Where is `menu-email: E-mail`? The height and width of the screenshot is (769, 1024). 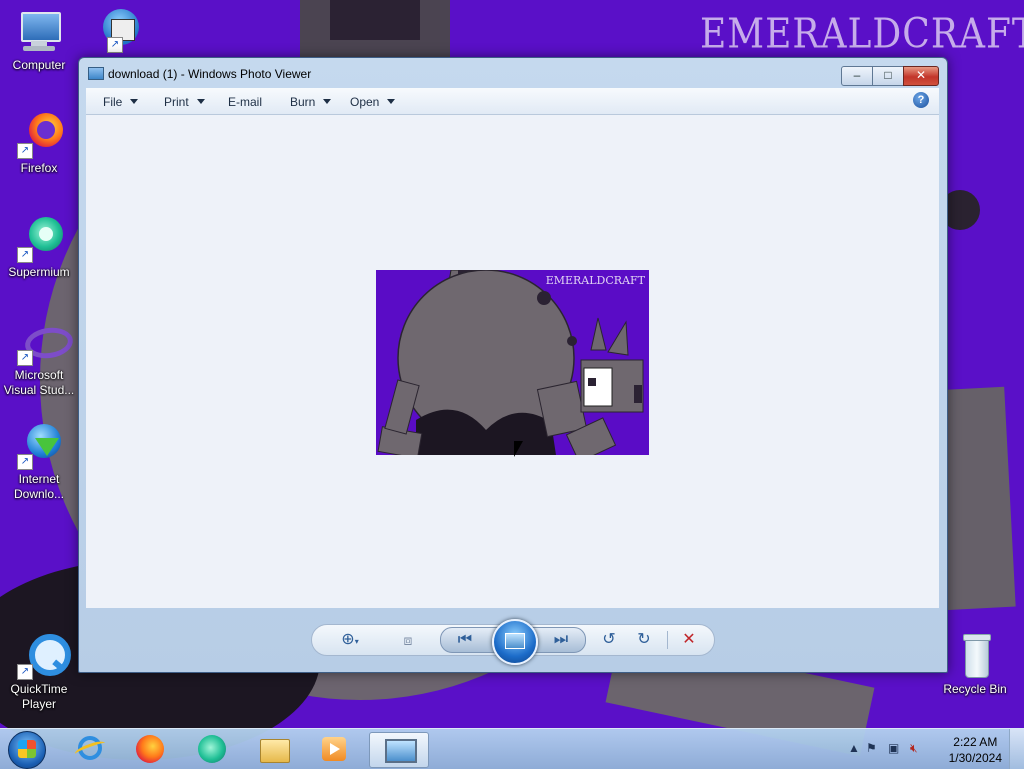 menu-email: E-mail is located at coordinates (245, 102).